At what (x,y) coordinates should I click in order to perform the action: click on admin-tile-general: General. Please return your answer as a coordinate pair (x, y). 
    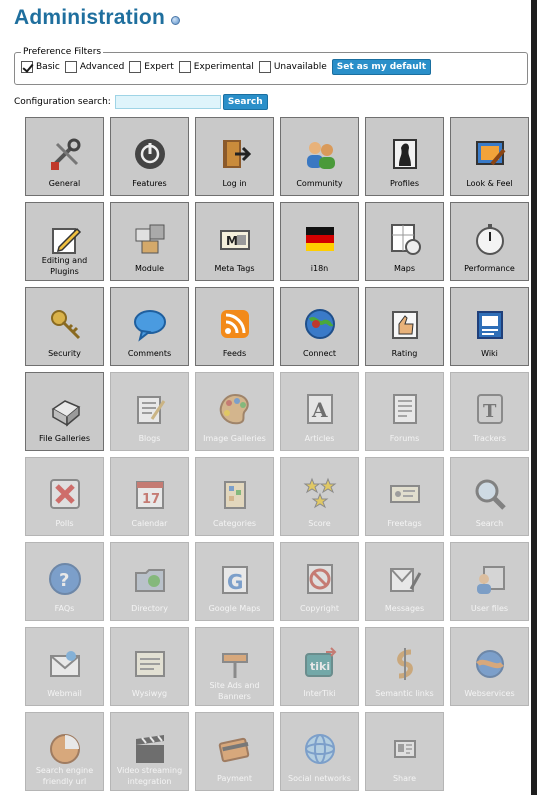
    Looking at the image, I should click on (64, 156).